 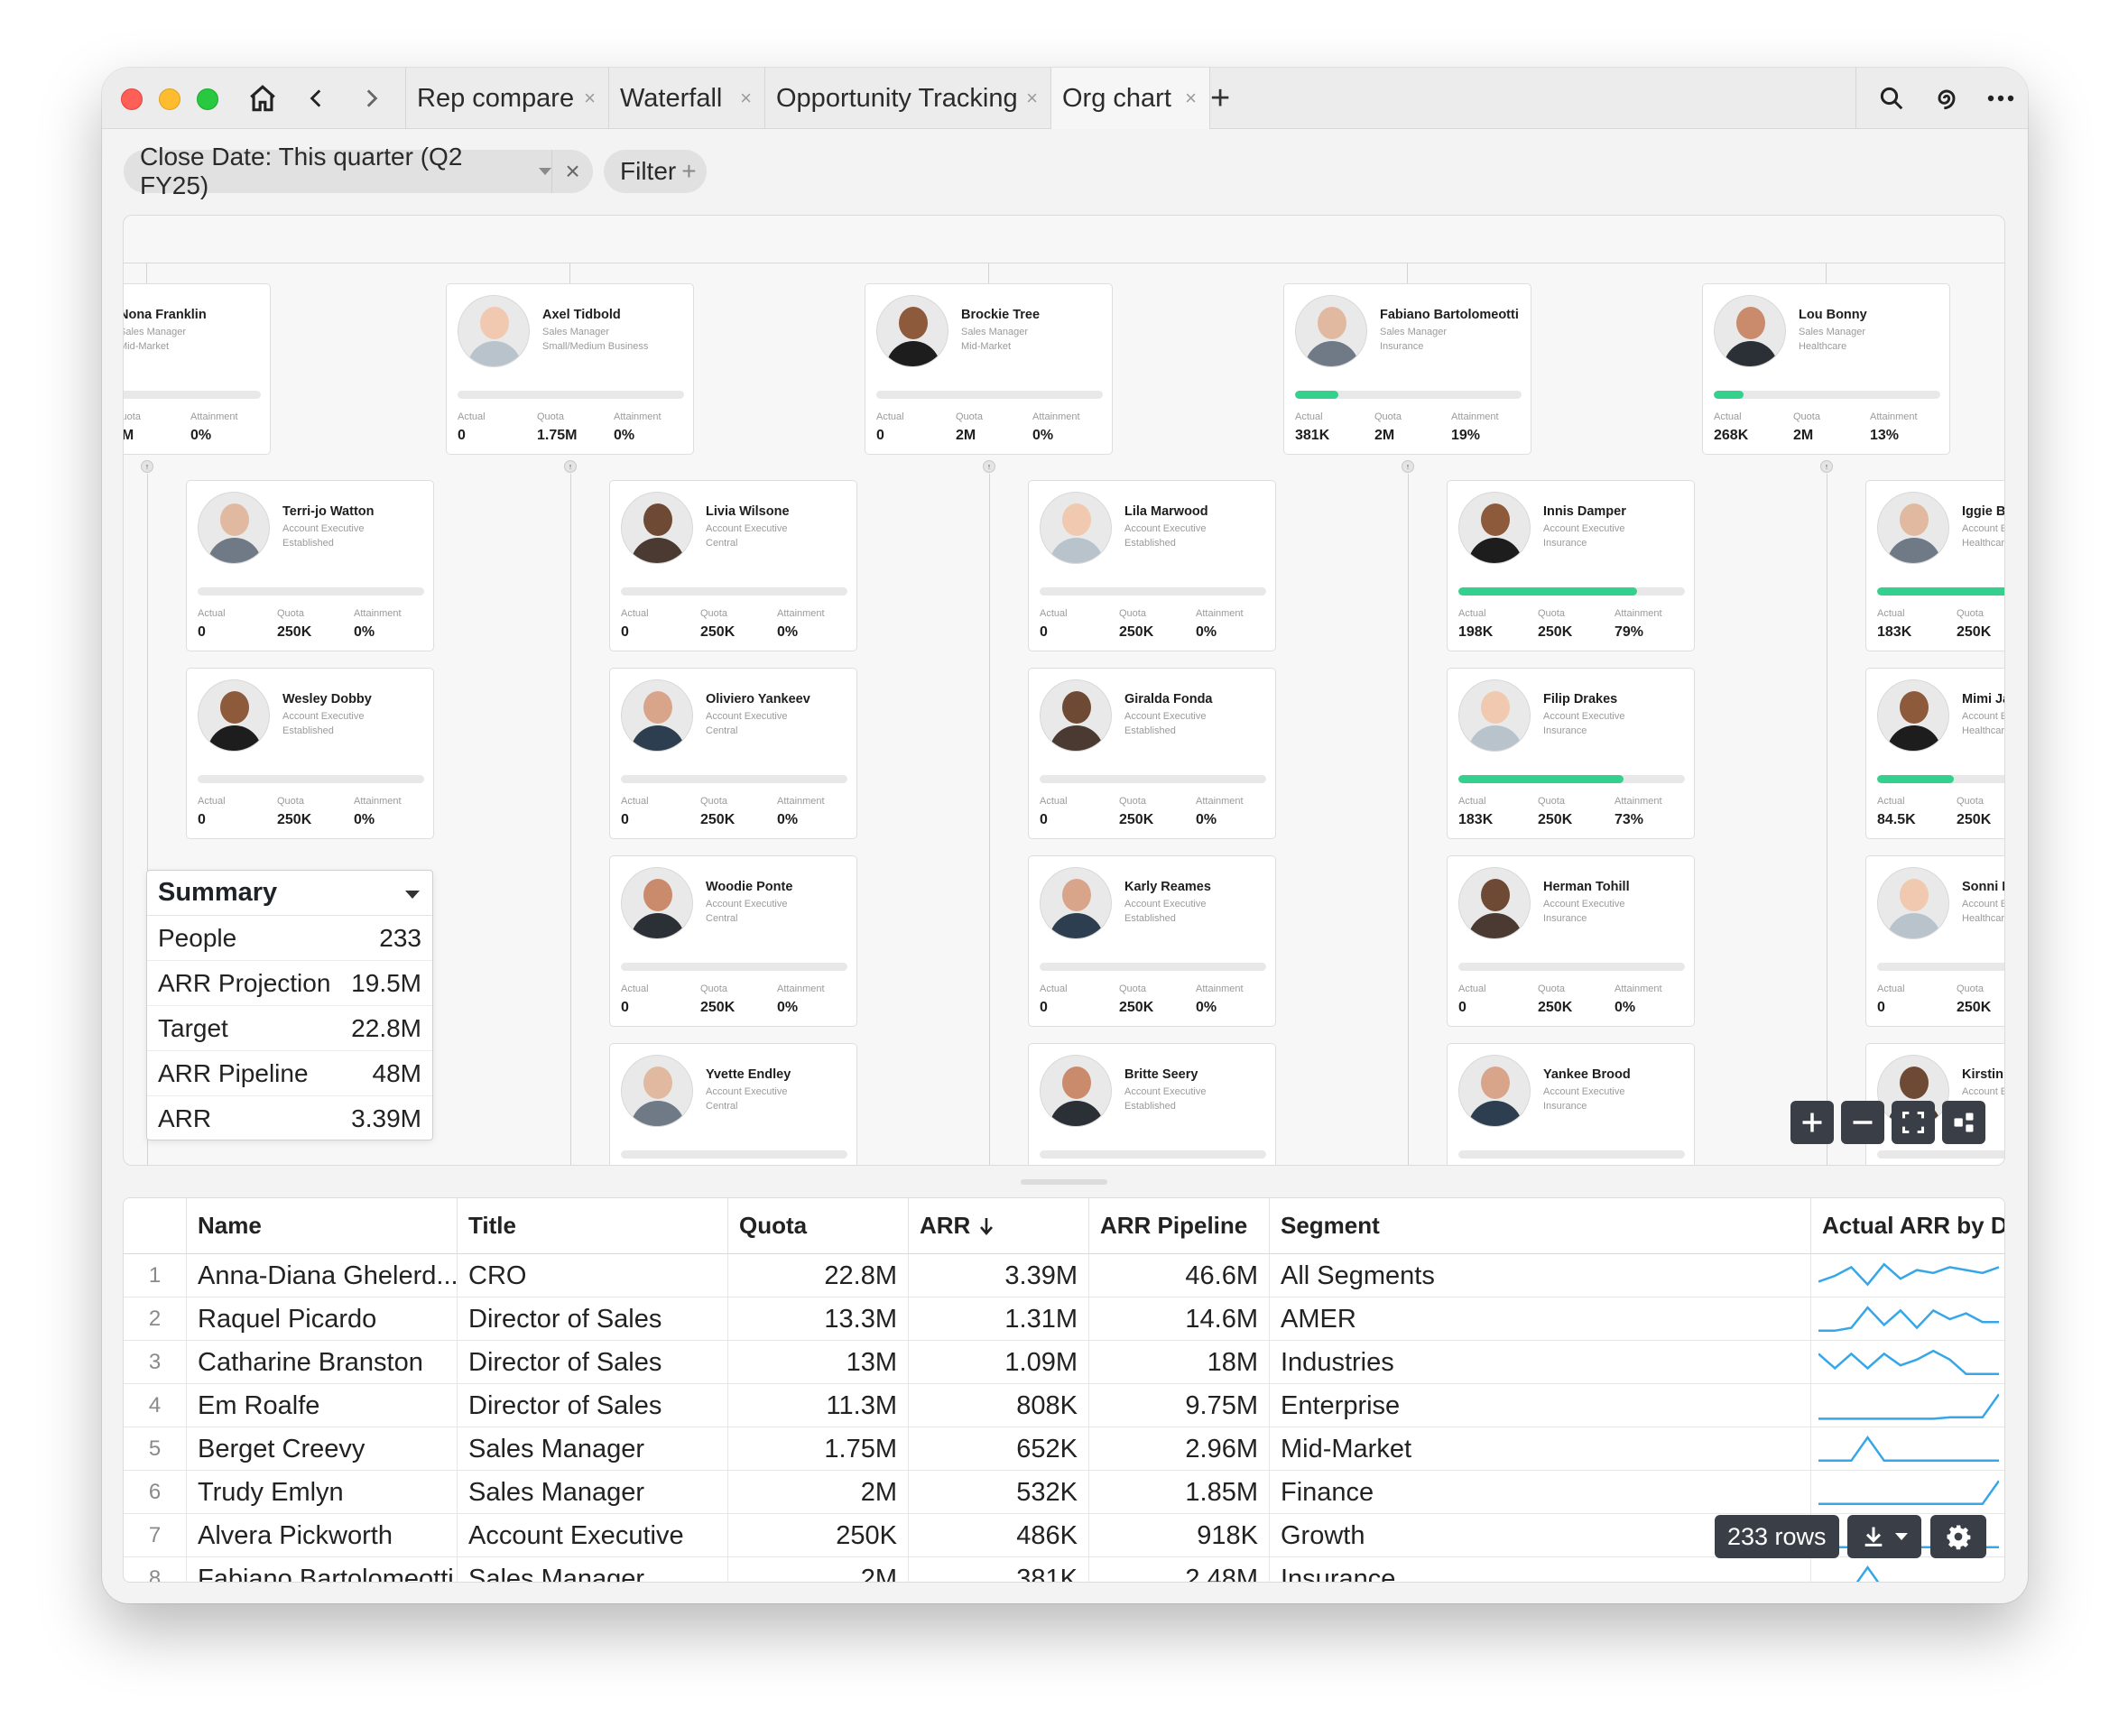 What do you see at coordinates (322, 1226) in the screenshot?
I see `column-header-name: Name` at bounding box center [322, 1226].